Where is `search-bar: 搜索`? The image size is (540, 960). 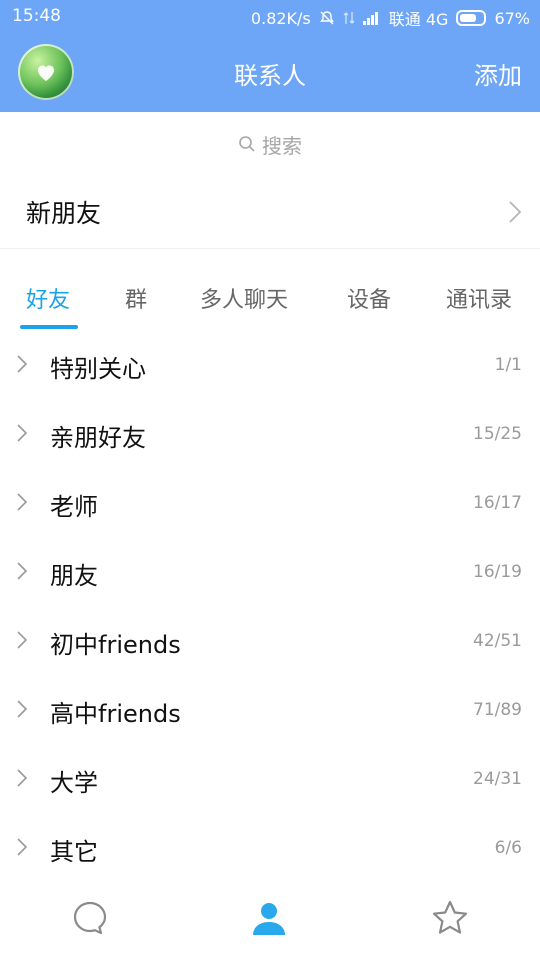 search-bar: 搜索 is located at coordinates (270, 144).